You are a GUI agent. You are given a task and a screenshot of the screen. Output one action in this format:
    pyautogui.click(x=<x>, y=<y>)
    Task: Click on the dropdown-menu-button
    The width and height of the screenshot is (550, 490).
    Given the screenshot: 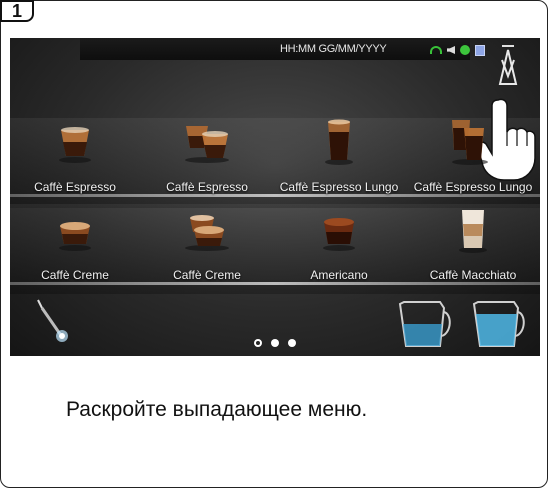 What is the action you would take?
    pyautogui.click(x=510, y=69)
    